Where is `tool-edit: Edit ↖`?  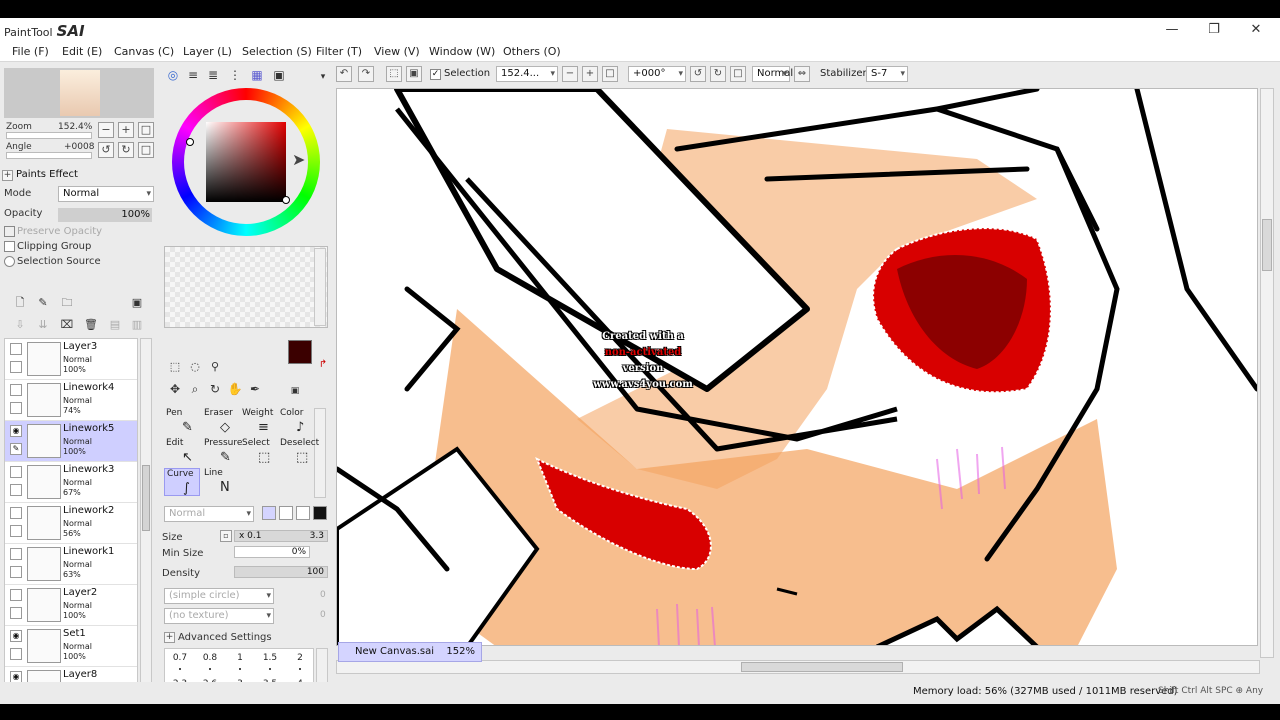
tool-edit: Edit ↖ is located at coordinates (182, 452).